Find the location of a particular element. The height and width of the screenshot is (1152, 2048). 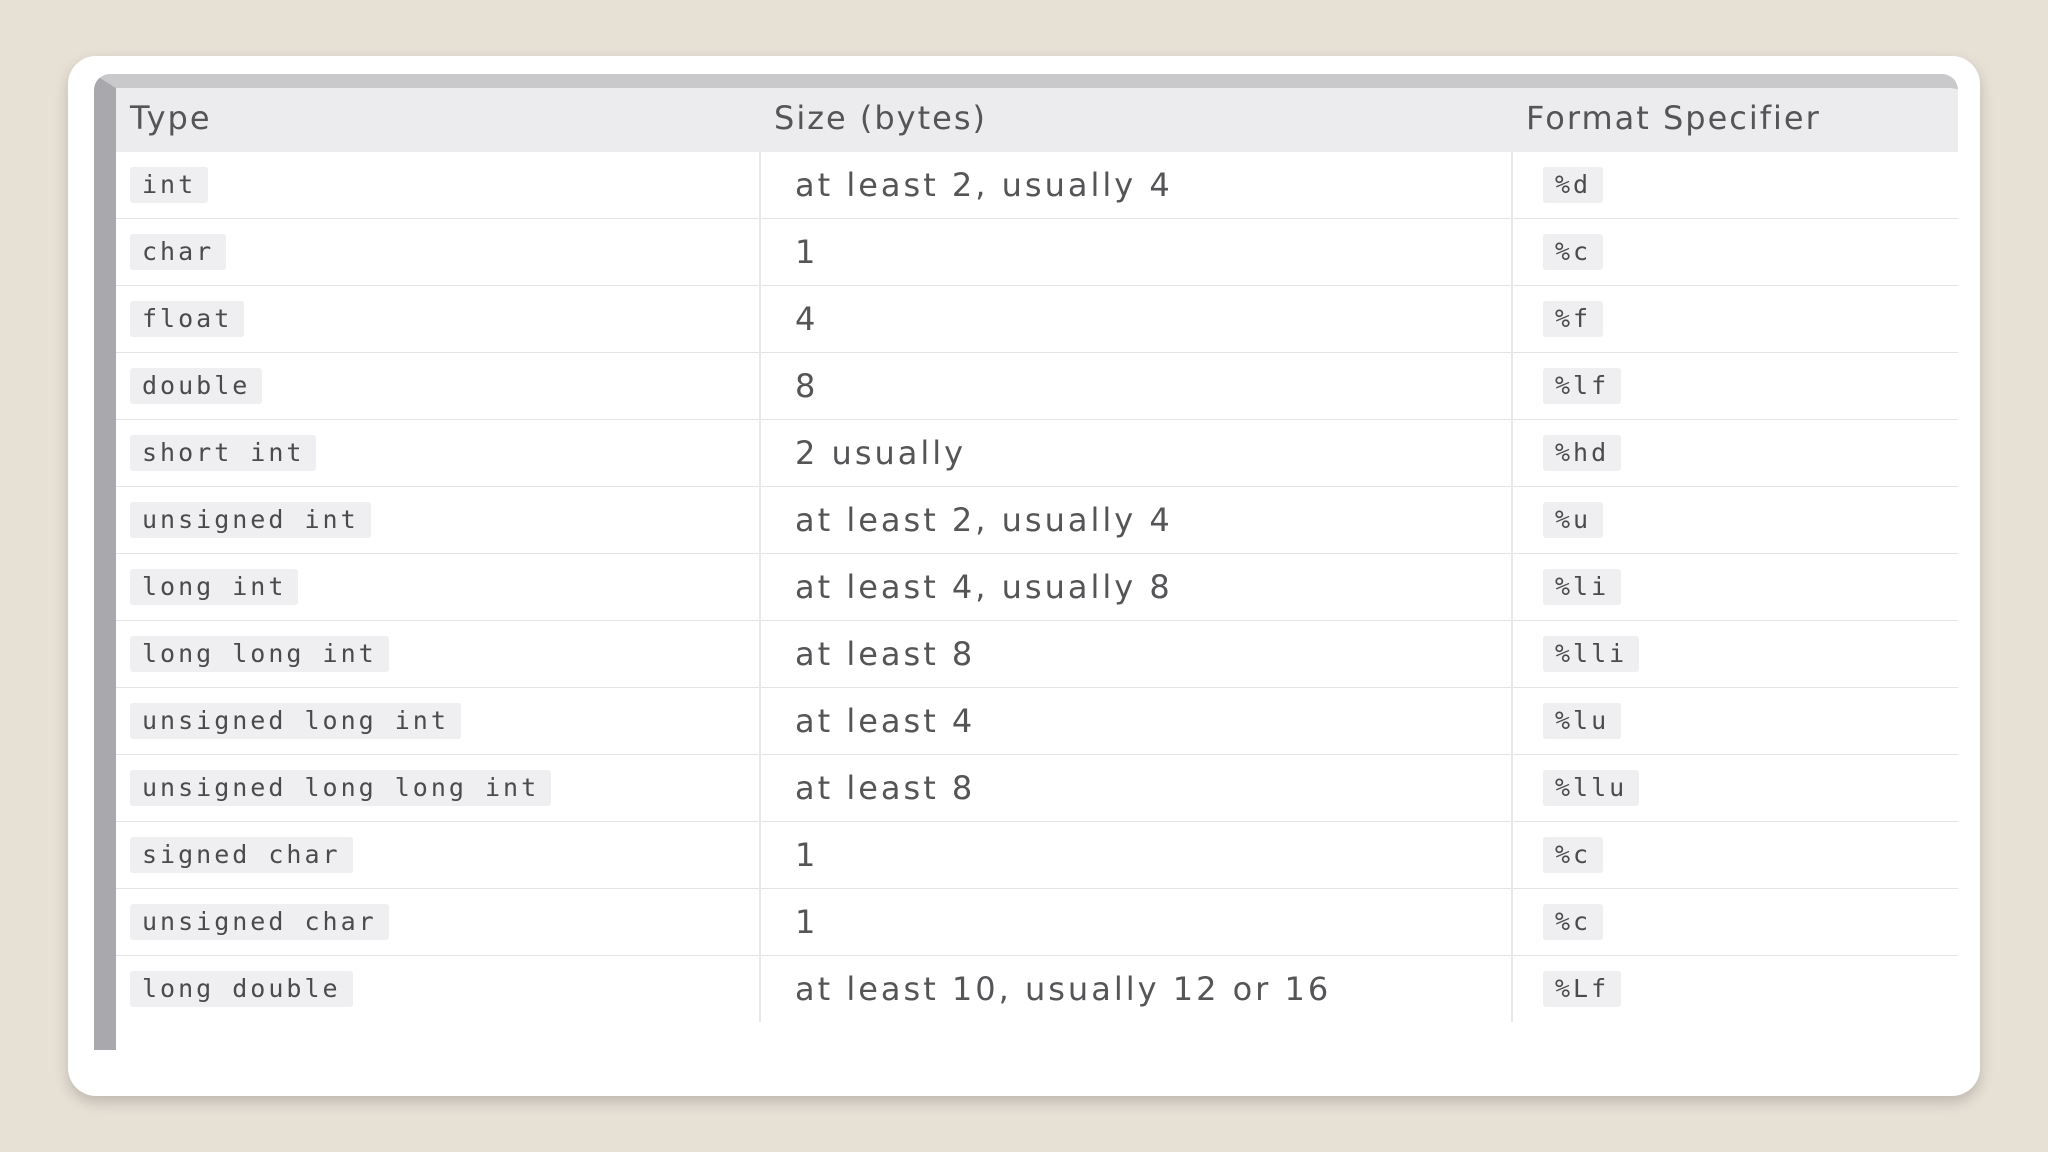

format-code: %u is located at coordinates (1573, 520).